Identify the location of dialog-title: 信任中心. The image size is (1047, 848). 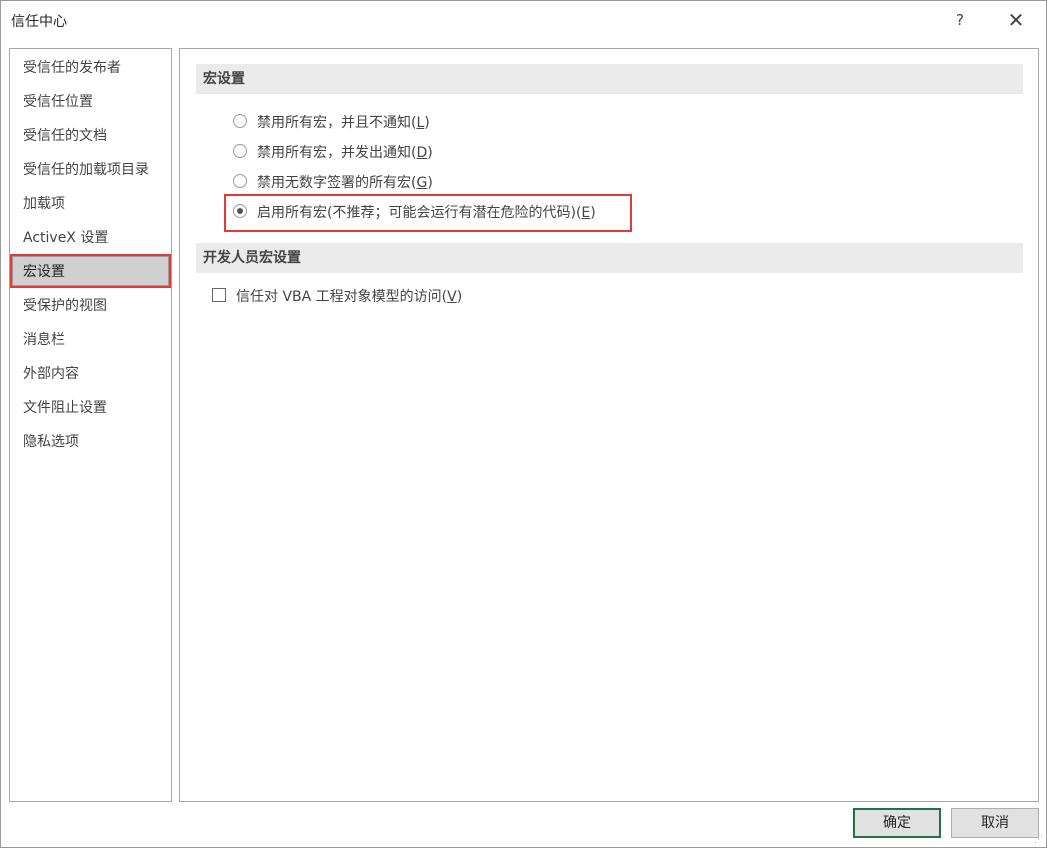
(39, 22).